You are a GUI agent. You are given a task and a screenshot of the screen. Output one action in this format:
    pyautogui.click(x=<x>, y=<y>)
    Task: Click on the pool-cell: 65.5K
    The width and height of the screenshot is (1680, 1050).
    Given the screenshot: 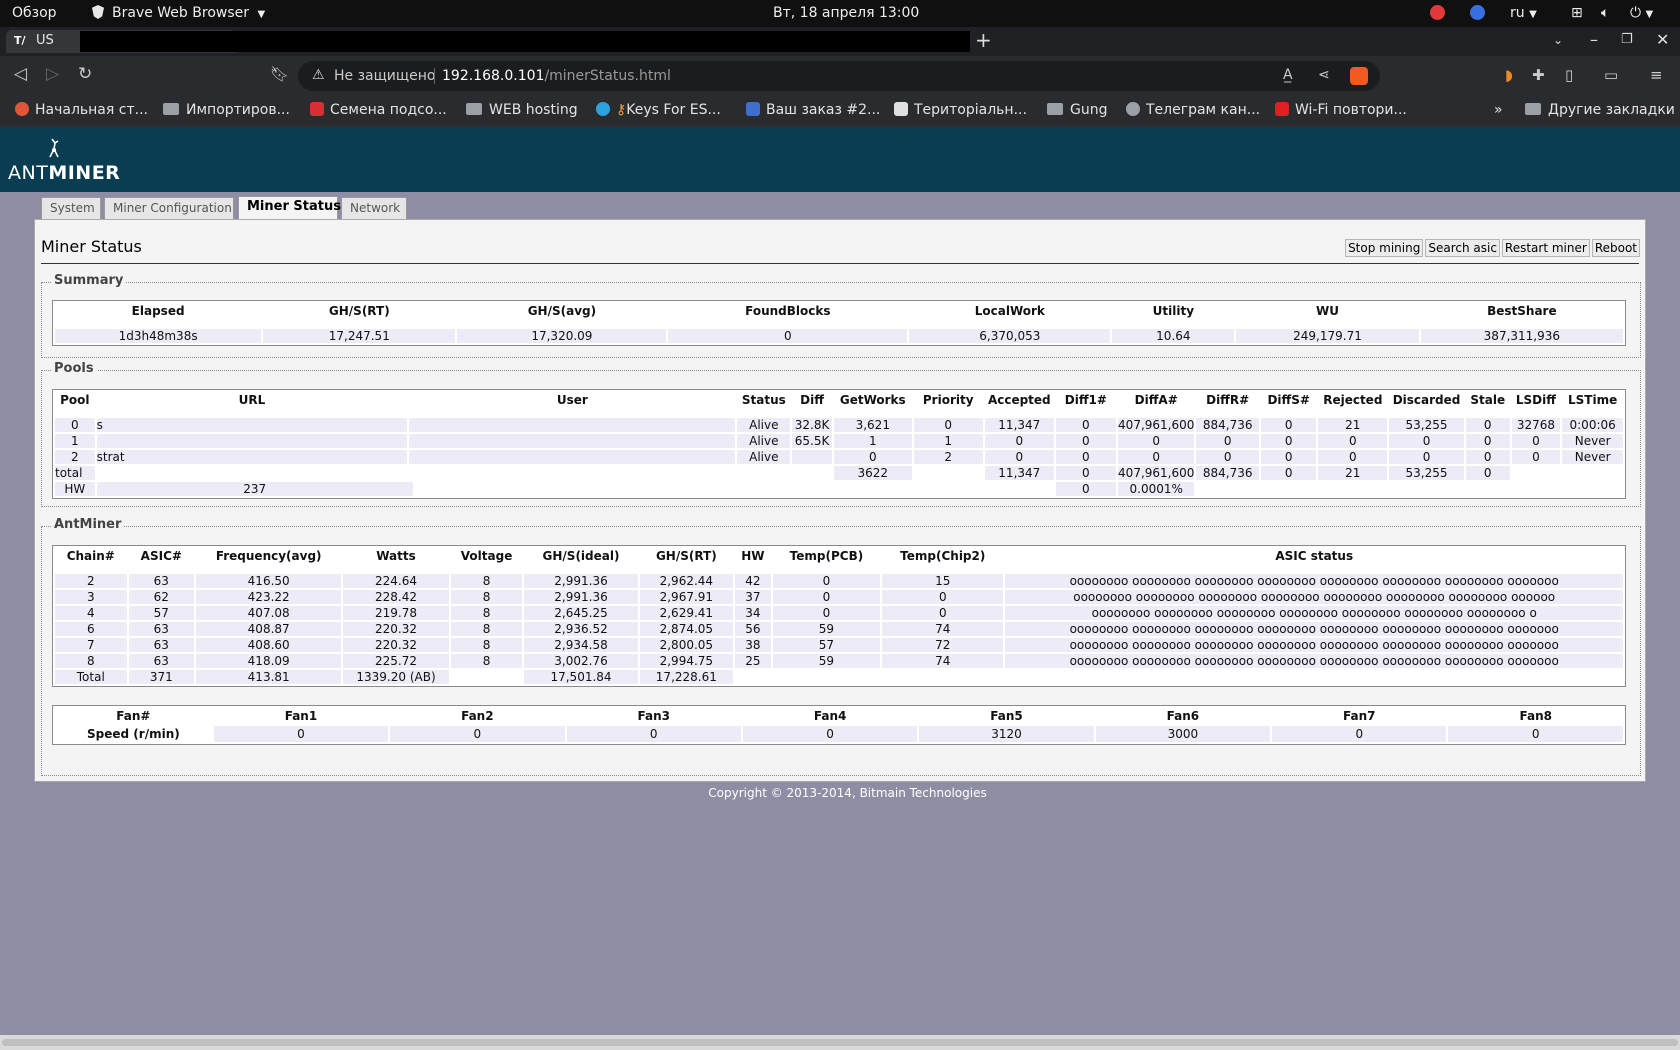 What is the action you would take?
    pyautogui.click(x=812, y=441)
    